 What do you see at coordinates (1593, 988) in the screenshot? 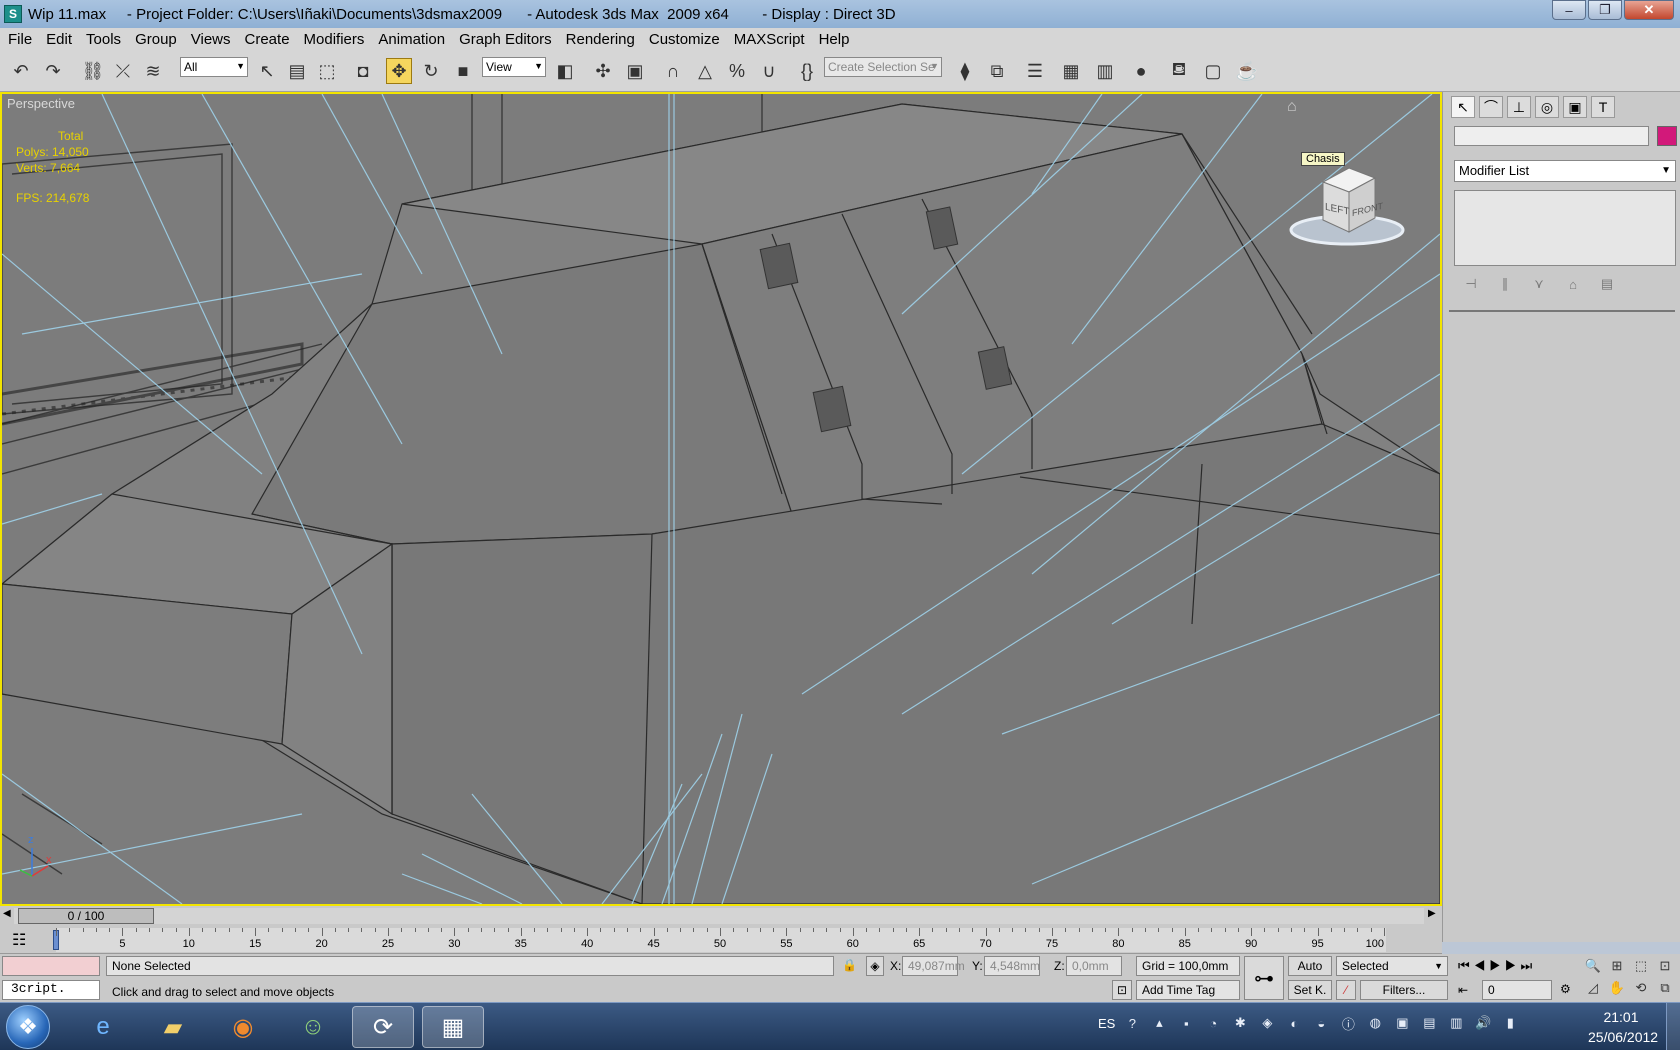
I see `field-of-view-icon: ◿` at bounding box center [1593, 988].